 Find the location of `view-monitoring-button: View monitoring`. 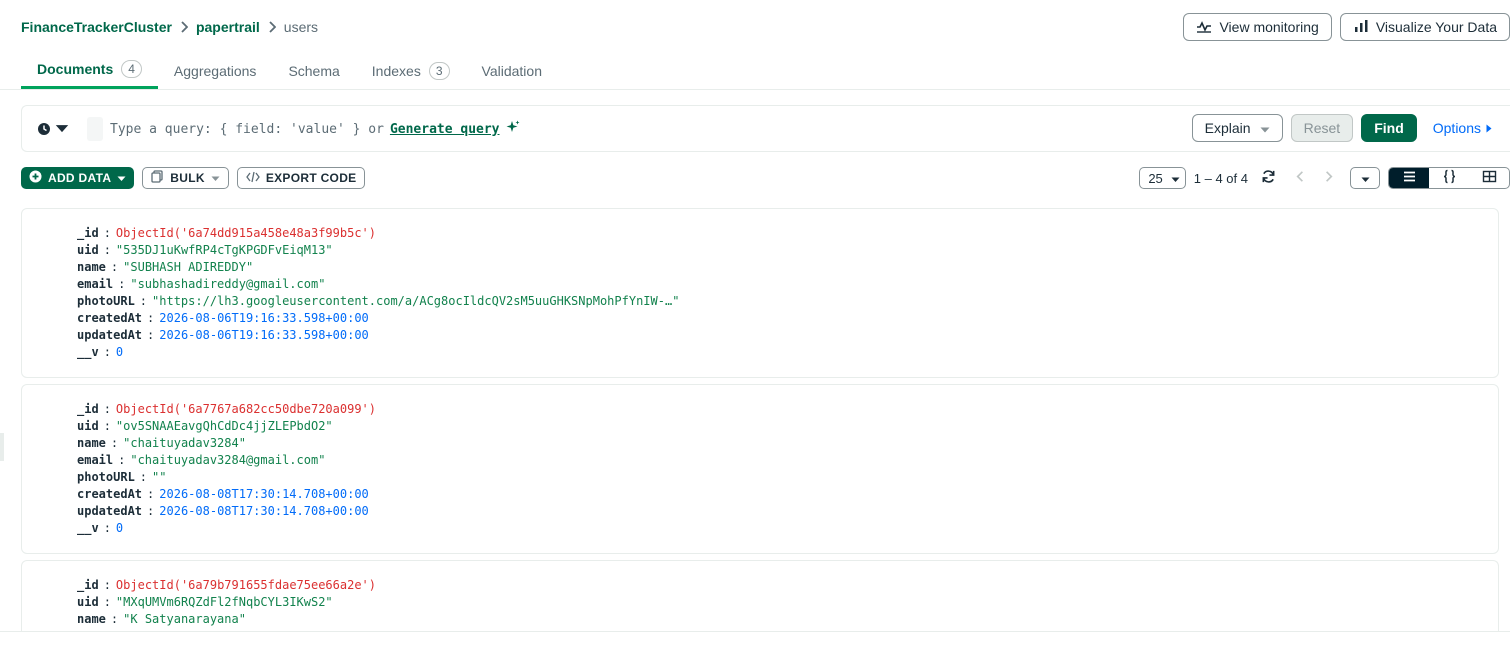

view-monitoring-button: View monitoring is located at coordinates (1257, 27).